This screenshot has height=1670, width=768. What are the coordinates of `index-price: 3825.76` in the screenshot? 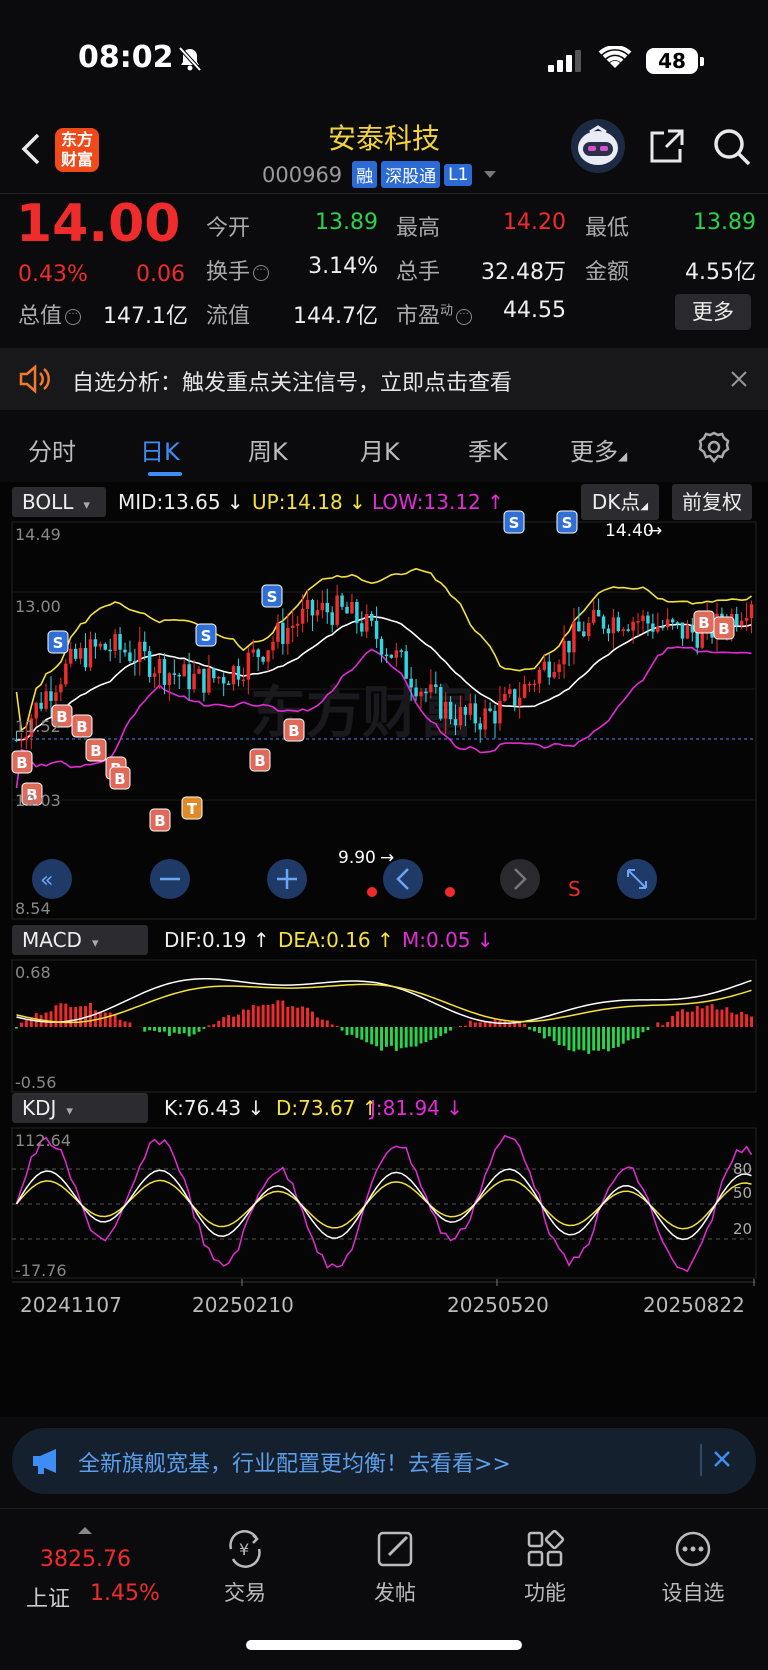 It's located at (85, 1559).